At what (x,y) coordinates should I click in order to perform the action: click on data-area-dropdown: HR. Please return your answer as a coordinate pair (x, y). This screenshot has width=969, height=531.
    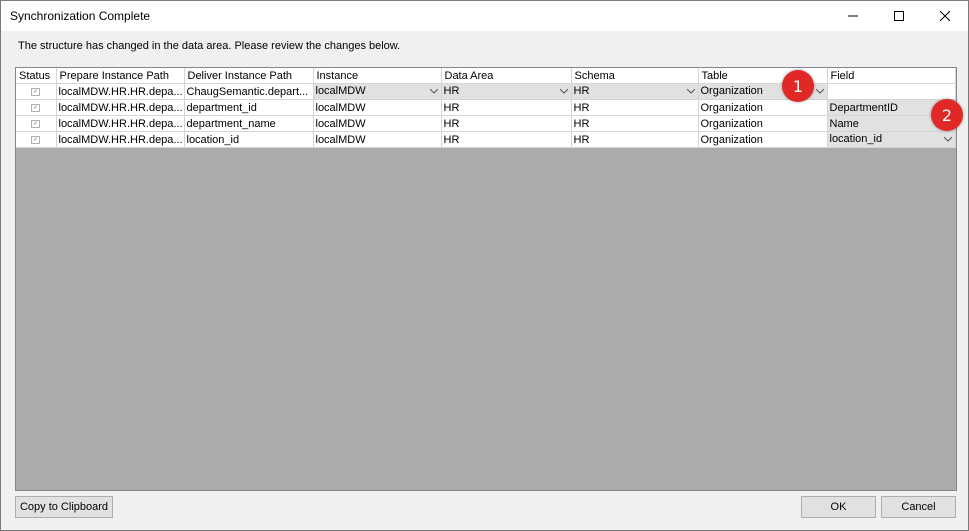
    Looking at the image, I should click on (506, 91).